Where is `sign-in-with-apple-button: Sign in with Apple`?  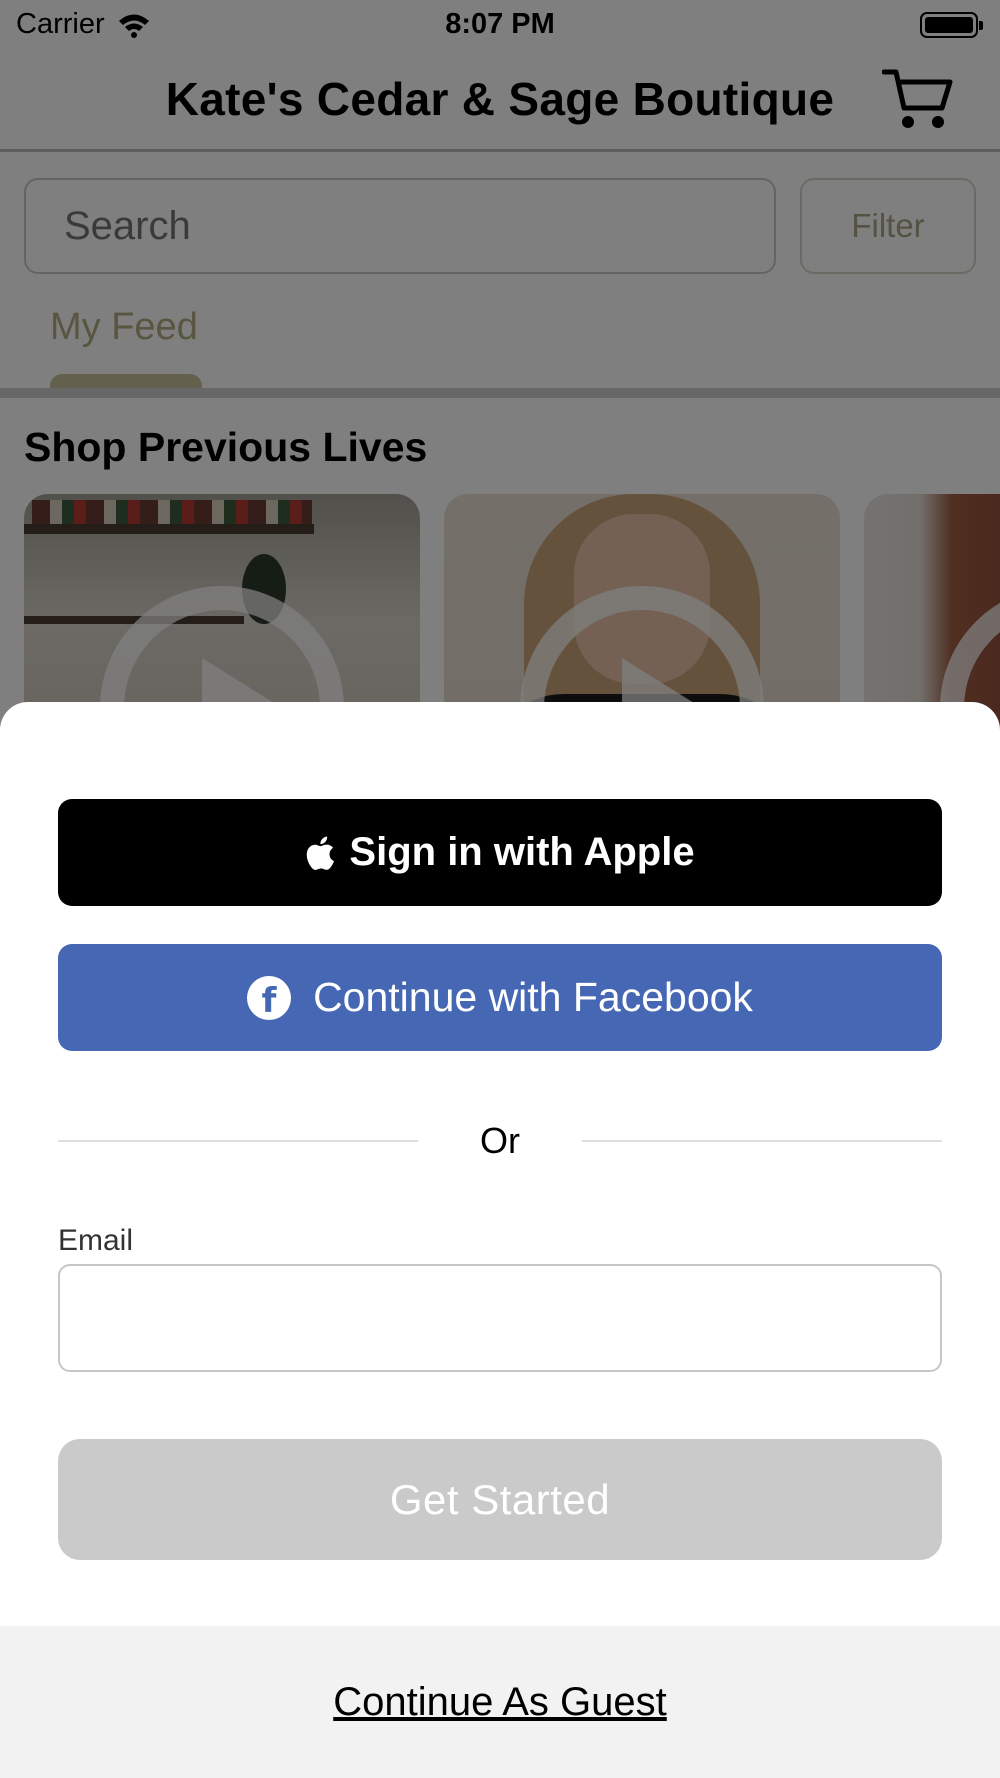
sign-in-with-apple-button: Sign in with Apple is located at coordinates (500, 852).